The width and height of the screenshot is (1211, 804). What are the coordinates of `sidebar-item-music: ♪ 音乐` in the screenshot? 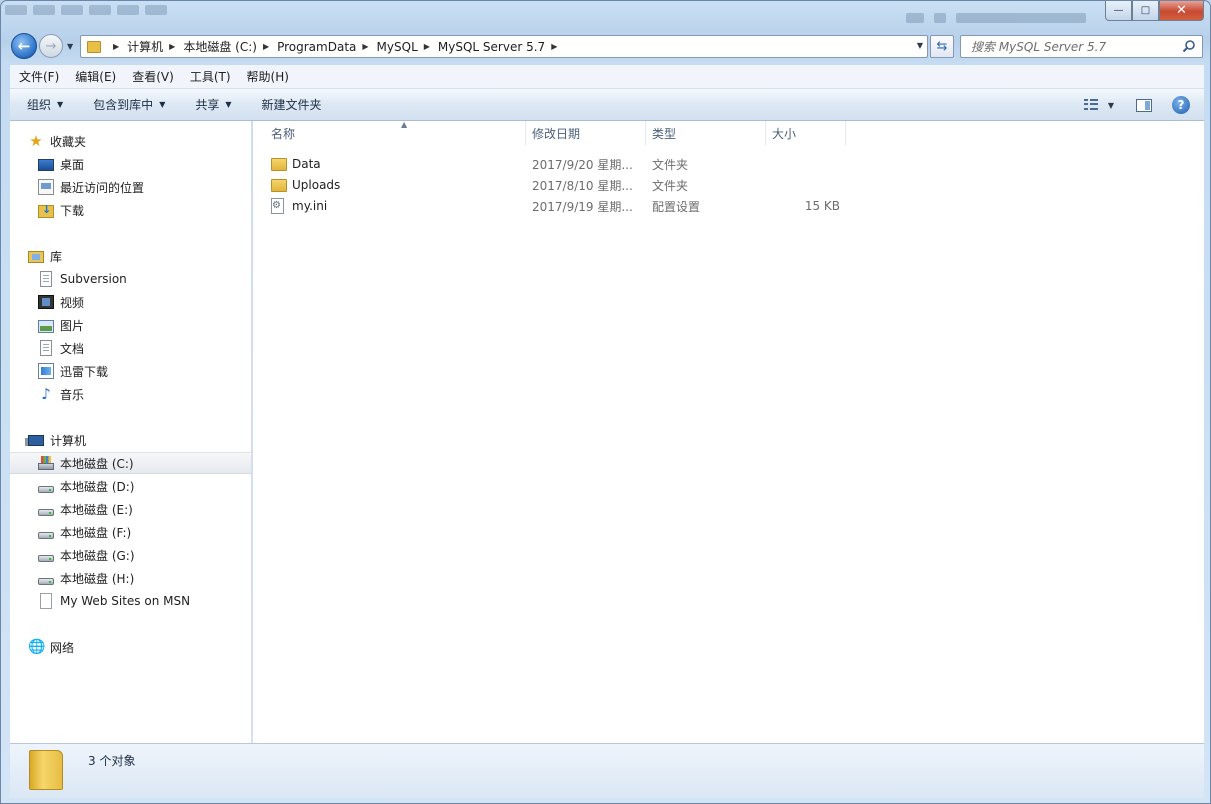 It's located at (61, 394).